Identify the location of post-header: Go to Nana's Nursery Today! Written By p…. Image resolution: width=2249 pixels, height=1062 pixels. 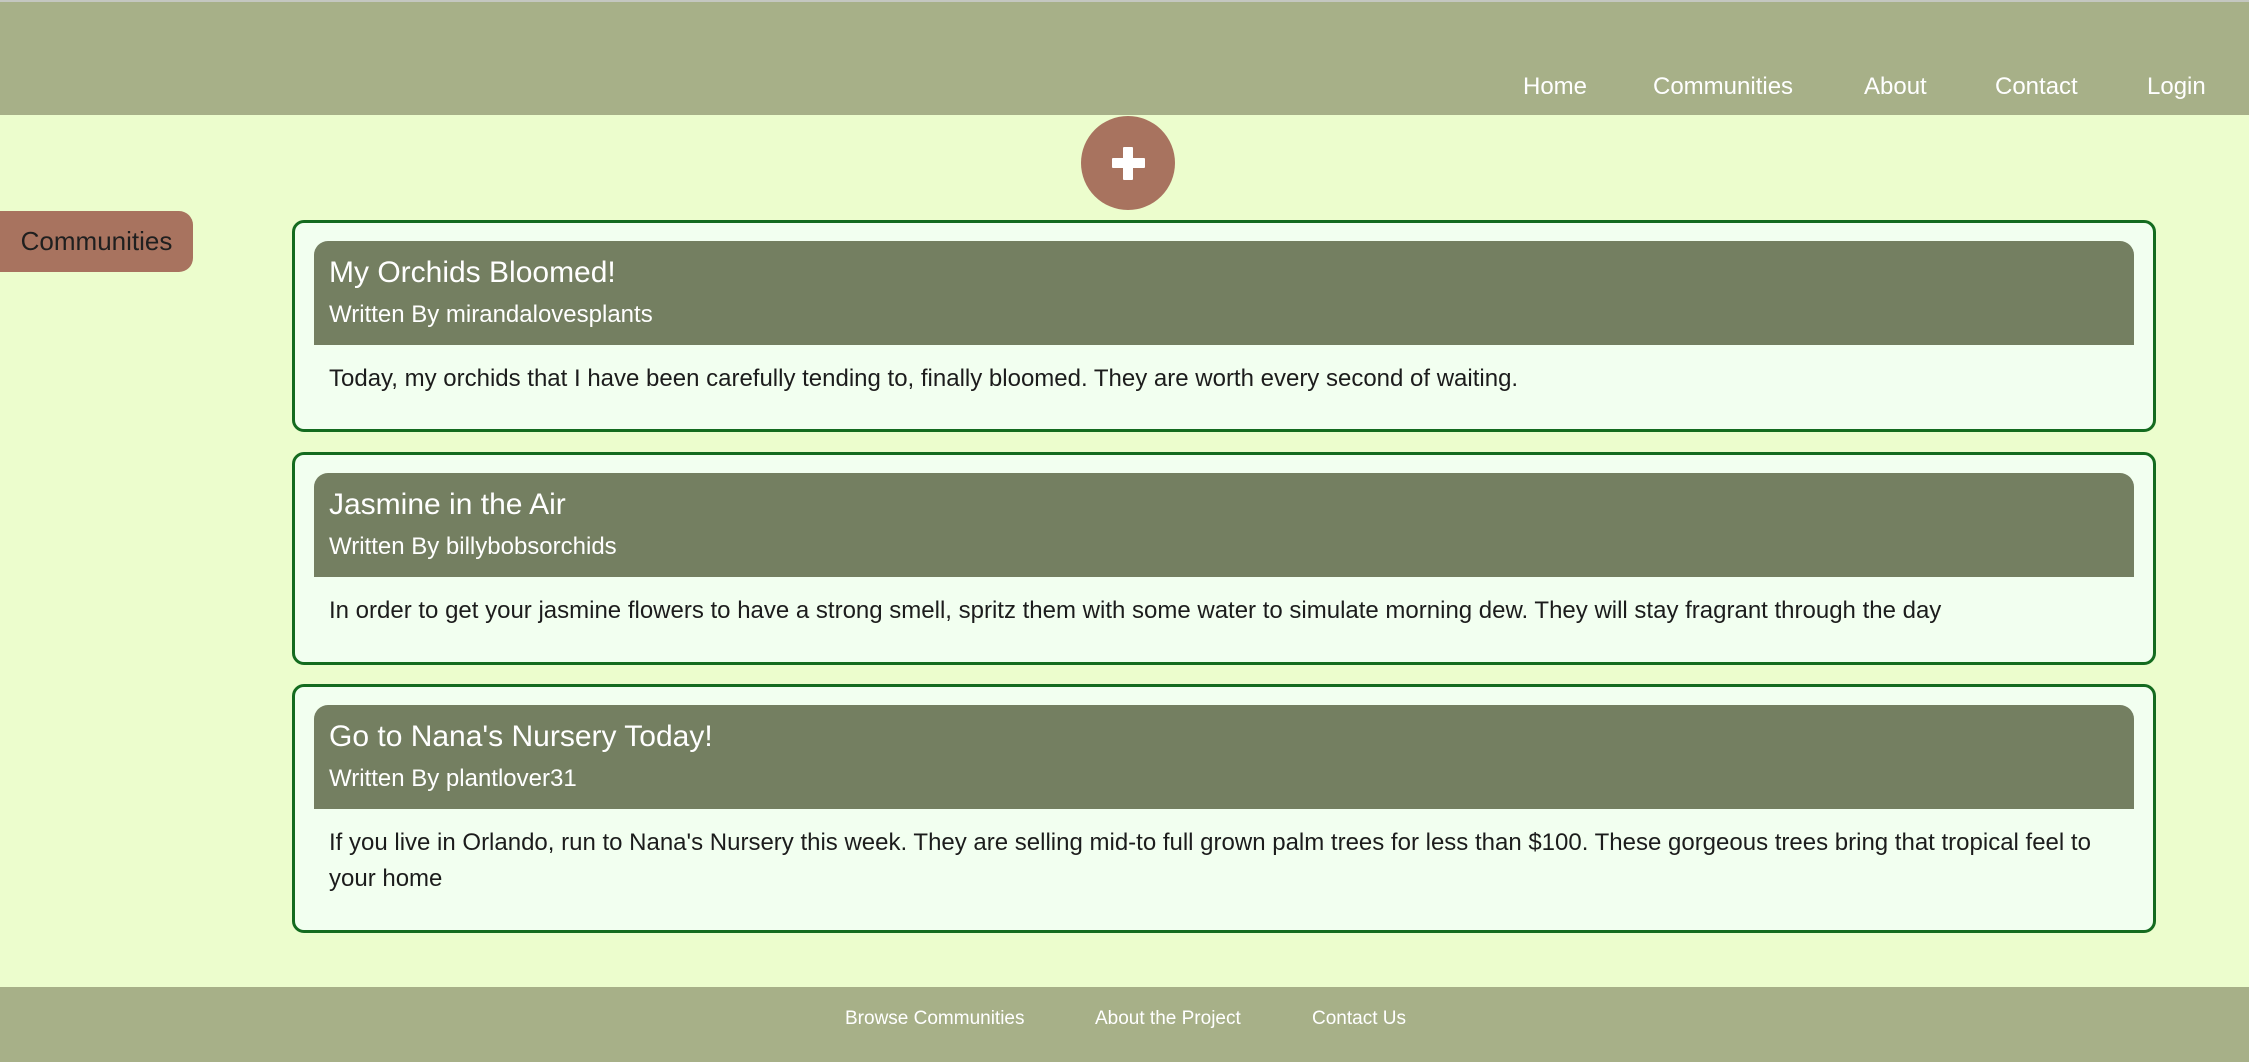
(1224, 757).